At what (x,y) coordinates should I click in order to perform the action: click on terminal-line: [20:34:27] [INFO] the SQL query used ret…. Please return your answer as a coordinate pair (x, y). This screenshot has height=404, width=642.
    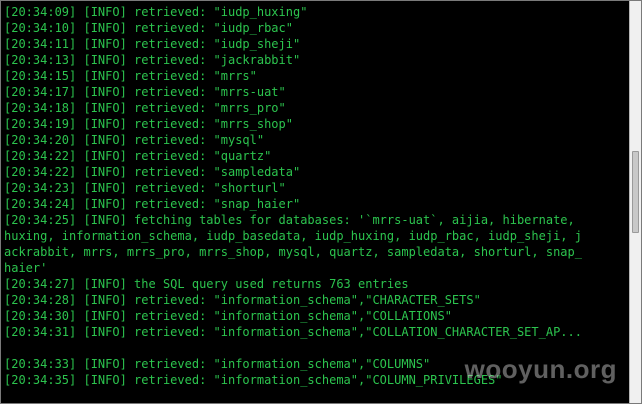
    Looking at the image, I should click on (206, 284).